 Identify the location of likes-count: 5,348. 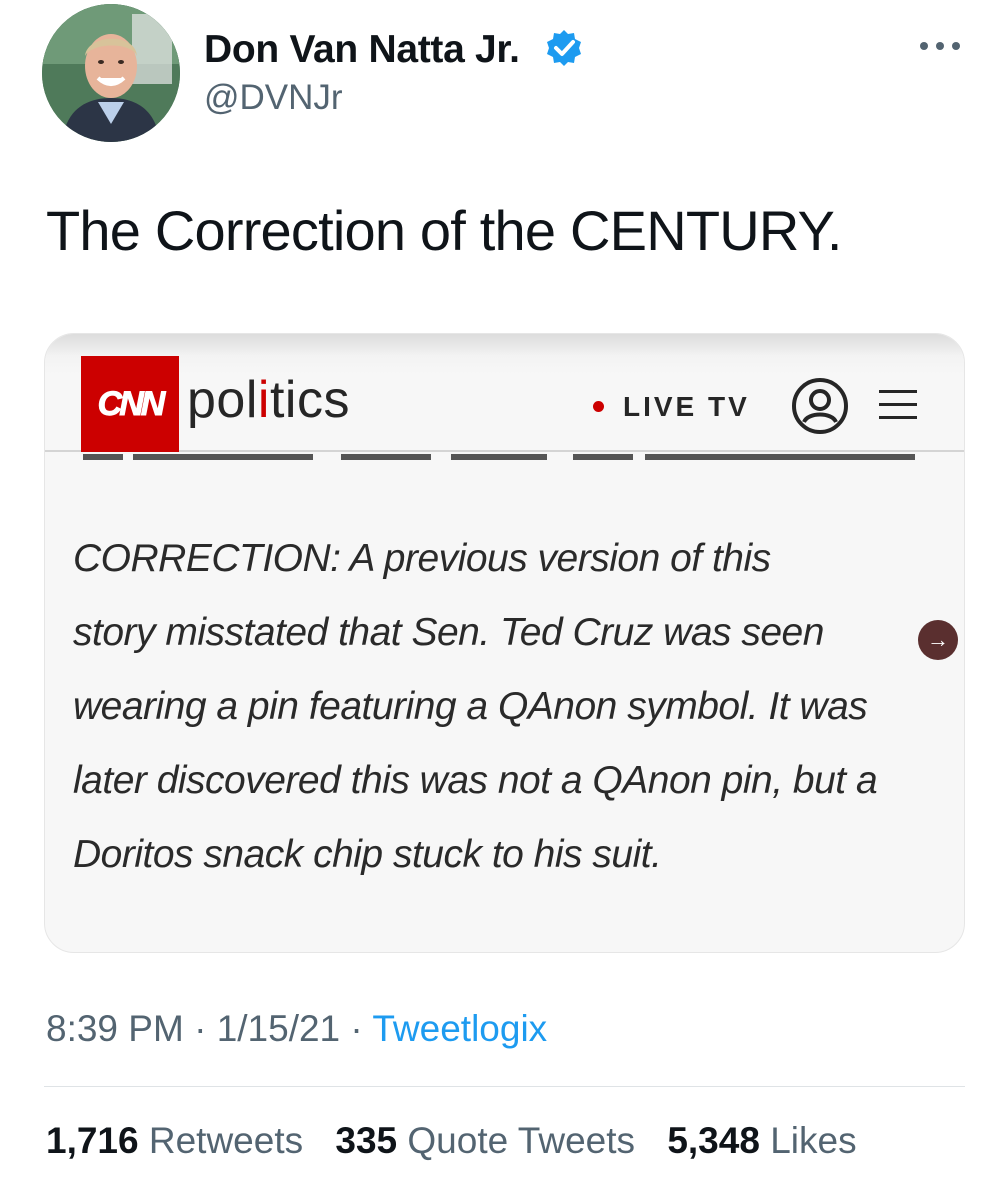
(713, 1140).